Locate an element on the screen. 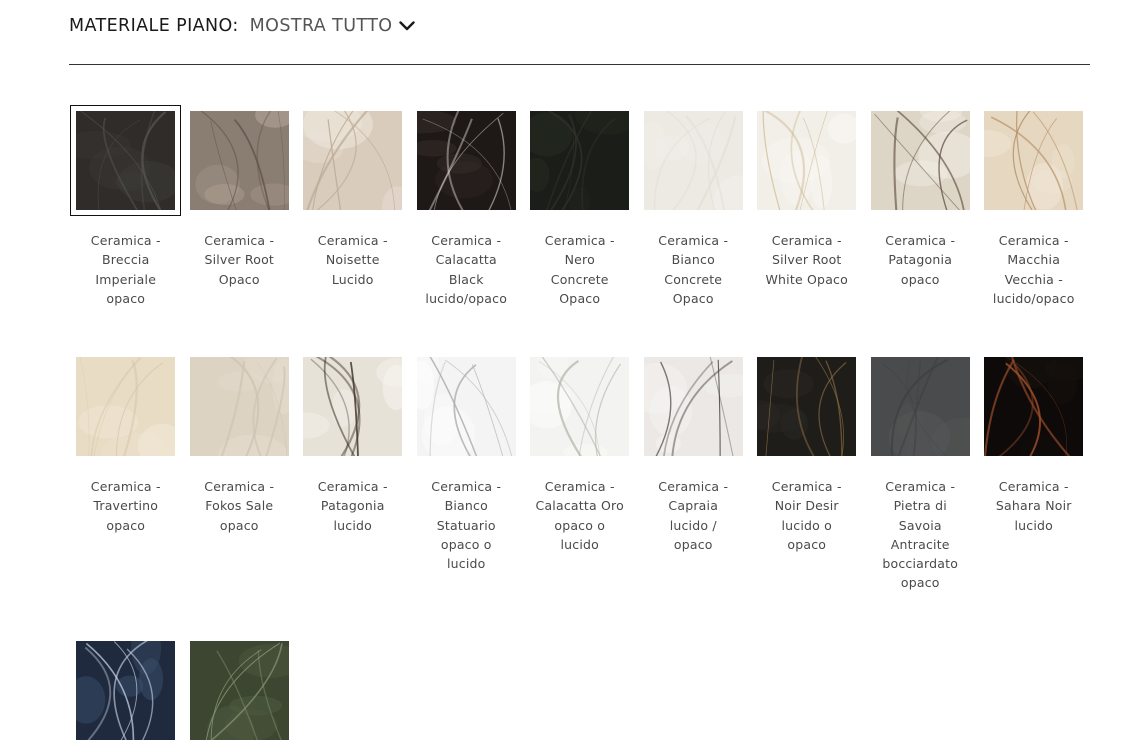 This screenshot has height=754, width=1121. swatch-caption: Ceramica - Capraia lucido / opaco is located at coordinates (693, 515).